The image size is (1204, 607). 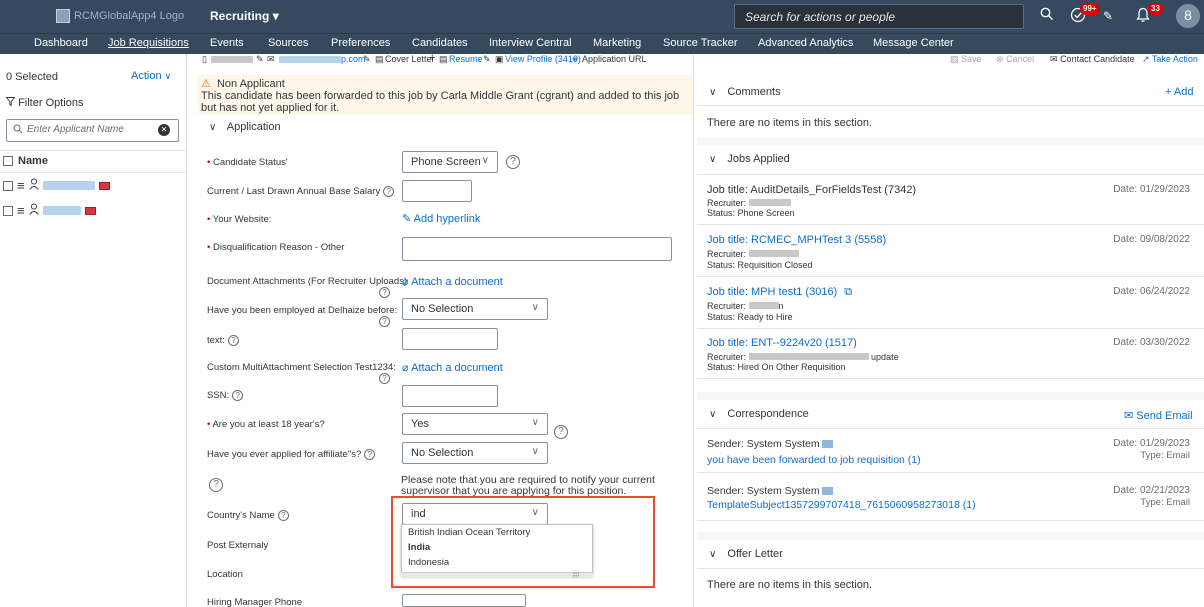 I want to click on user-avatar: 8, so click(x=1188, y=16).